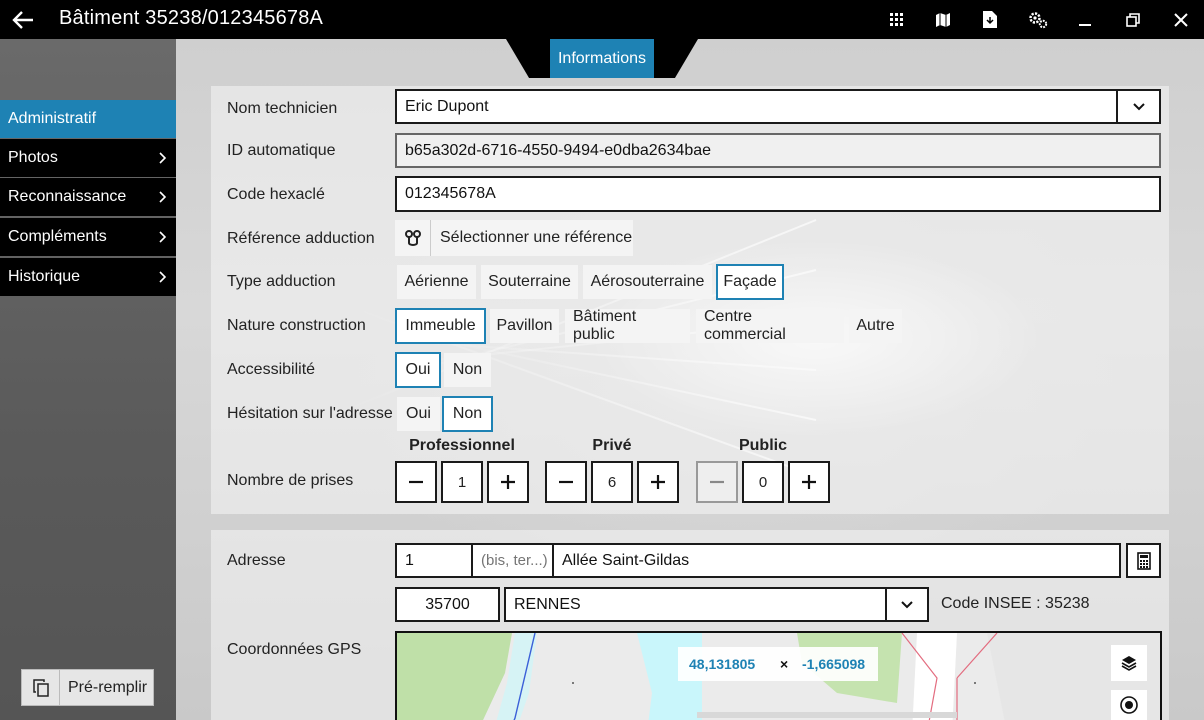 Image resolution: width=1204 pixels, height=720 pixels. What do you see at coordinates (97, 119) in the screenshot?
I see `sidebar-item-administratif: Administratif` at bounding box center [97, 119].